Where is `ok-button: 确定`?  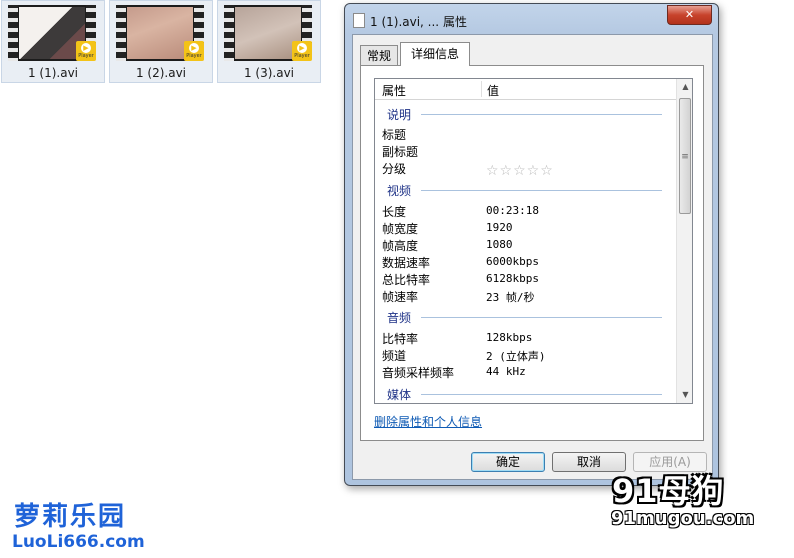
ok-button: 确定 is located at coordinates (508, 462).